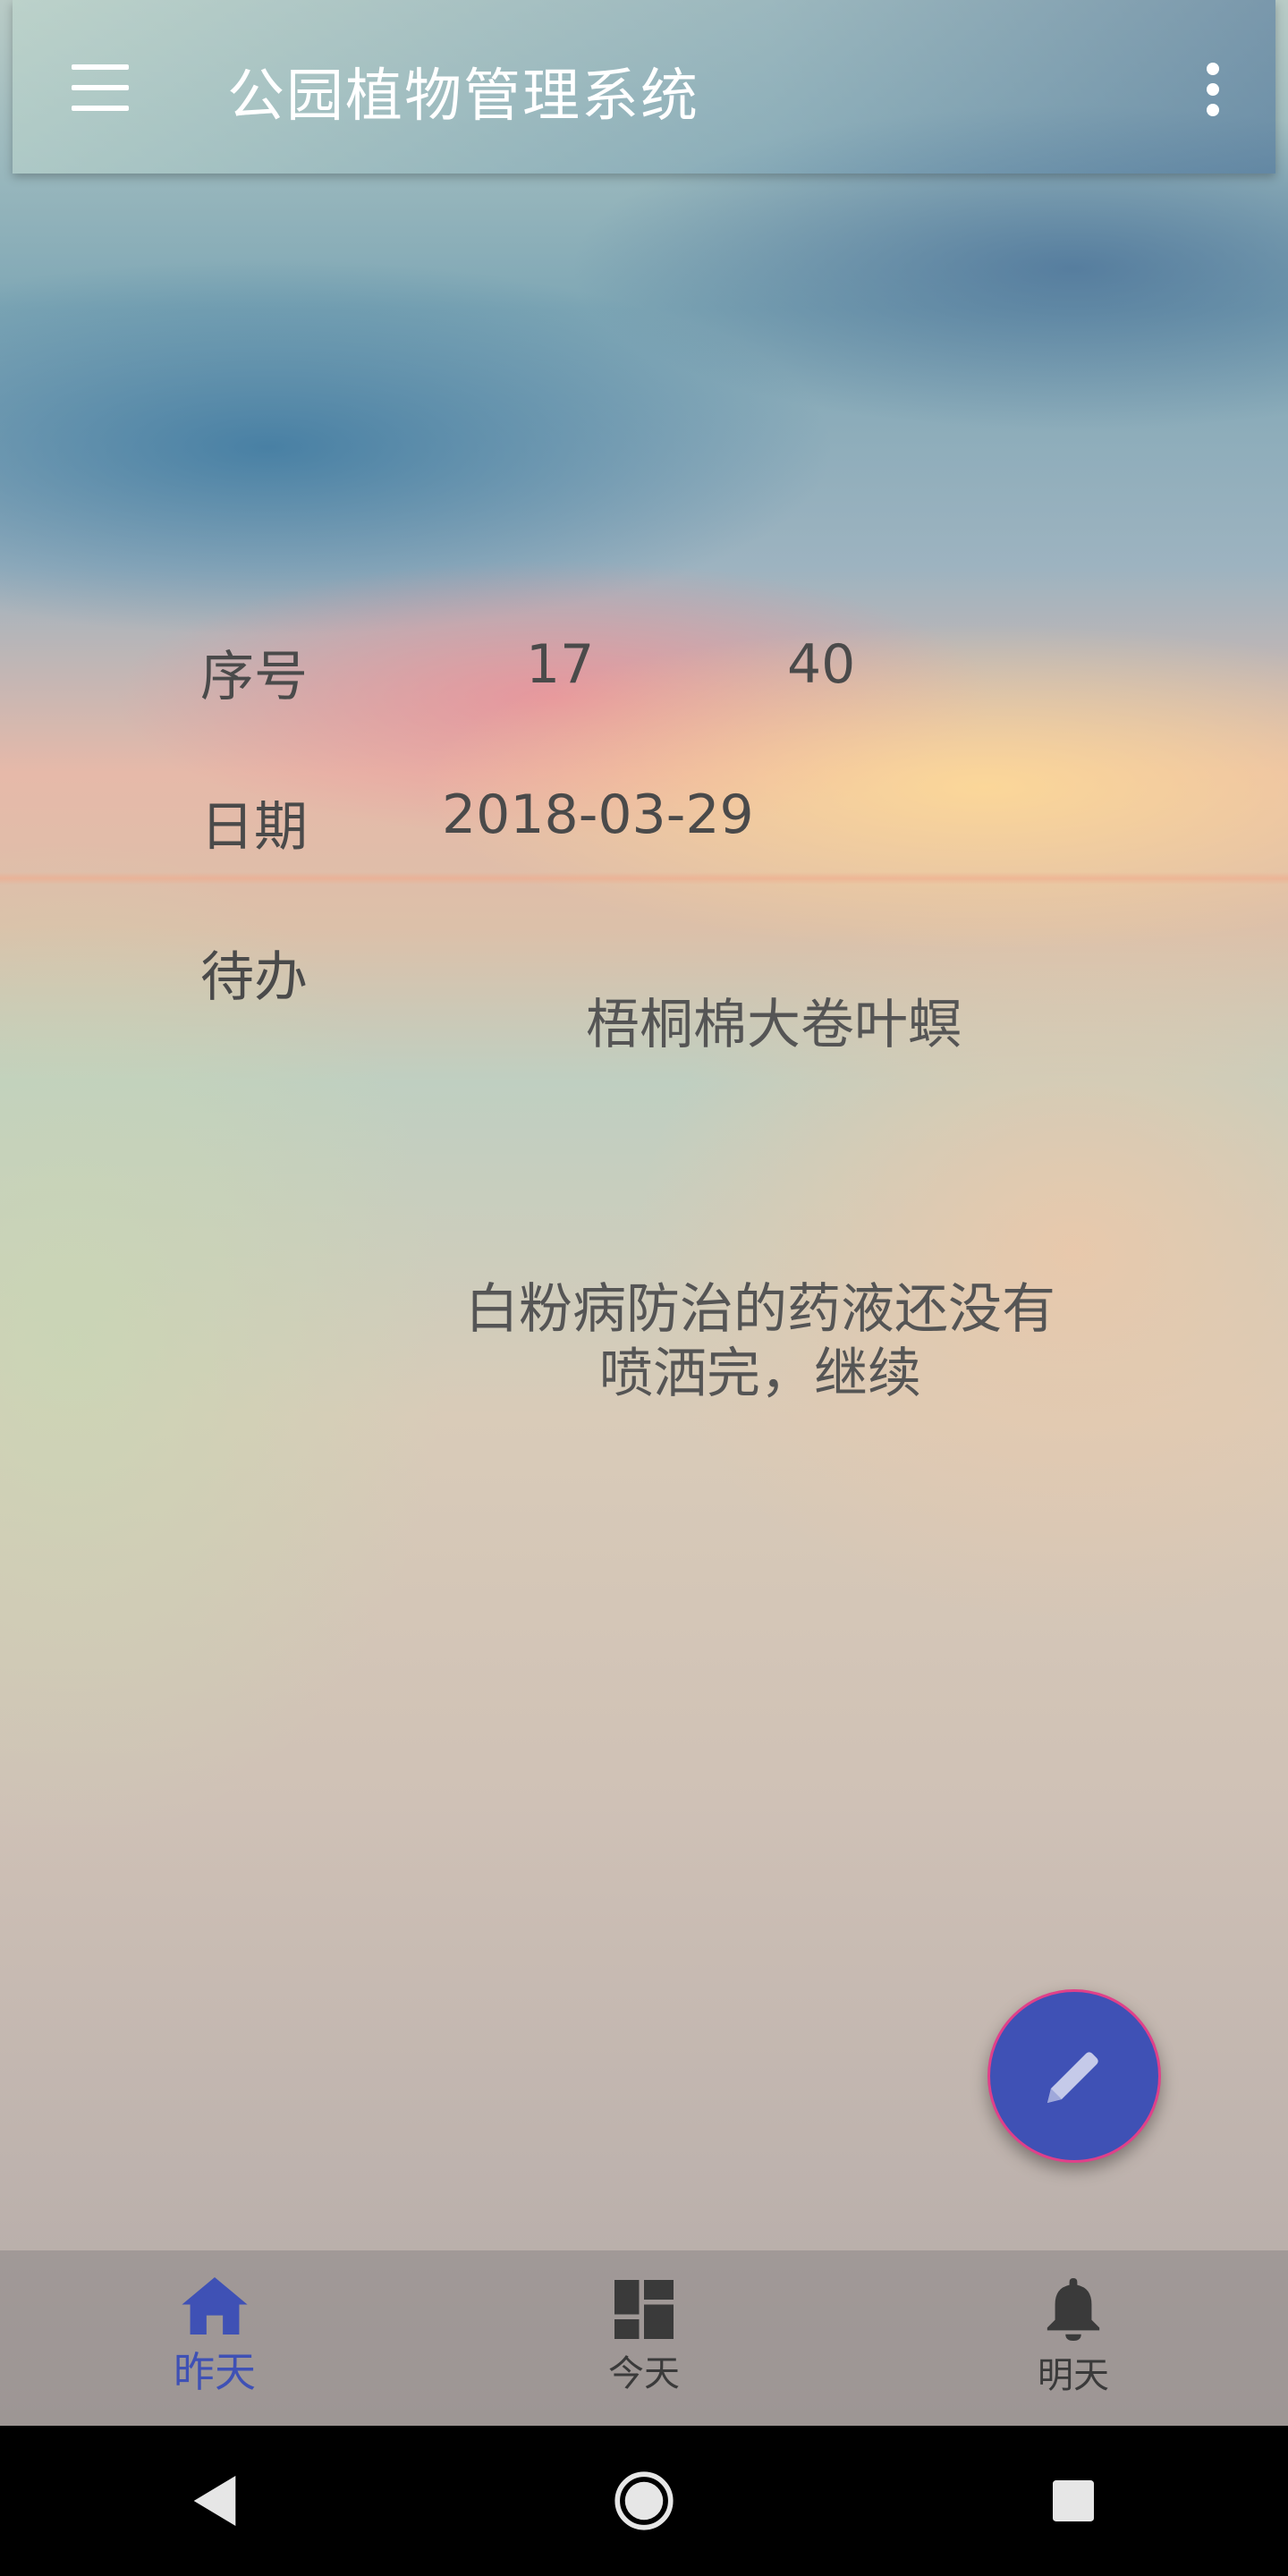 This screenshot has height=2576, width=1288. I want to click on app-bar: 公园植物管理系统, so click(644, 87).